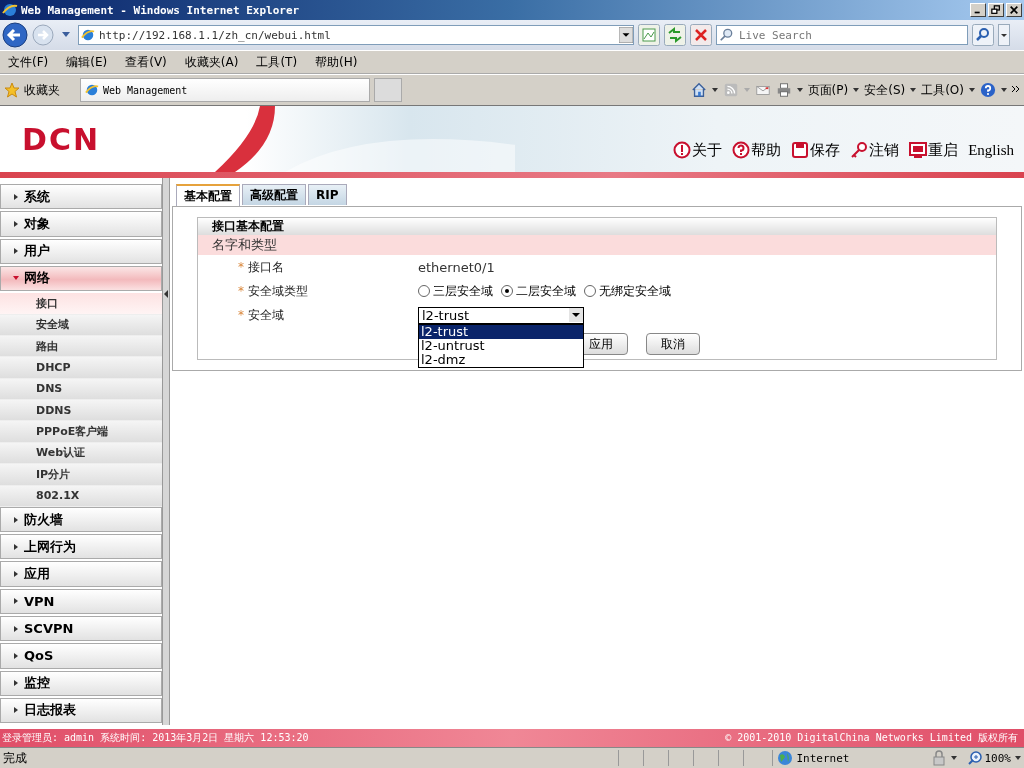  Describe the element at coordinates (81, 411) in the screenshot. I see `sidebar-subitem: DDNS` at that location.